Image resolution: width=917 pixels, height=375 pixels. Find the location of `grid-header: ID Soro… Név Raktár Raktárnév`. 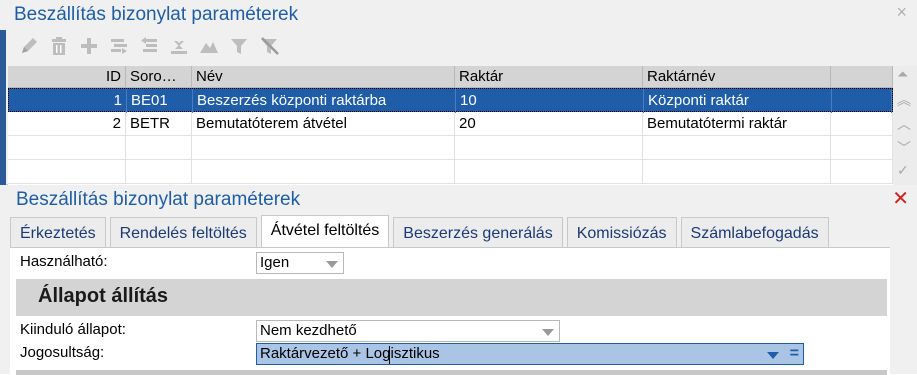

grid-header: ID Soro… Név Raktár Raktárnév is located at coordinates (450, 77).